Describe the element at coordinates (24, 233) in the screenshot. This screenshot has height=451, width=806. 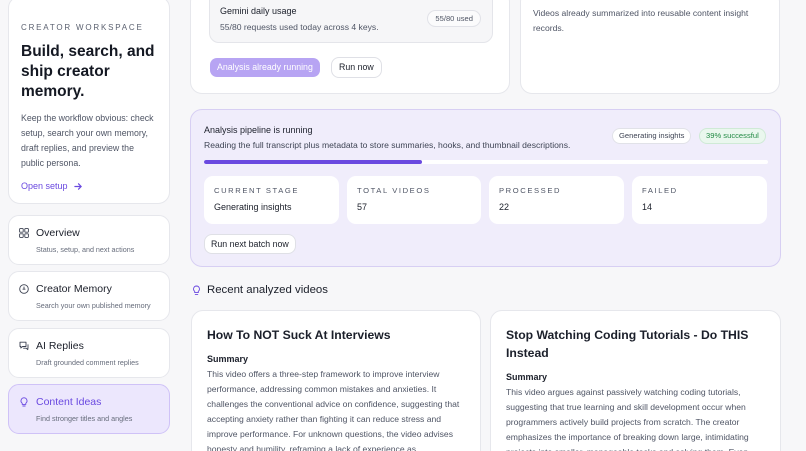
I see `grid-icon` at that location.